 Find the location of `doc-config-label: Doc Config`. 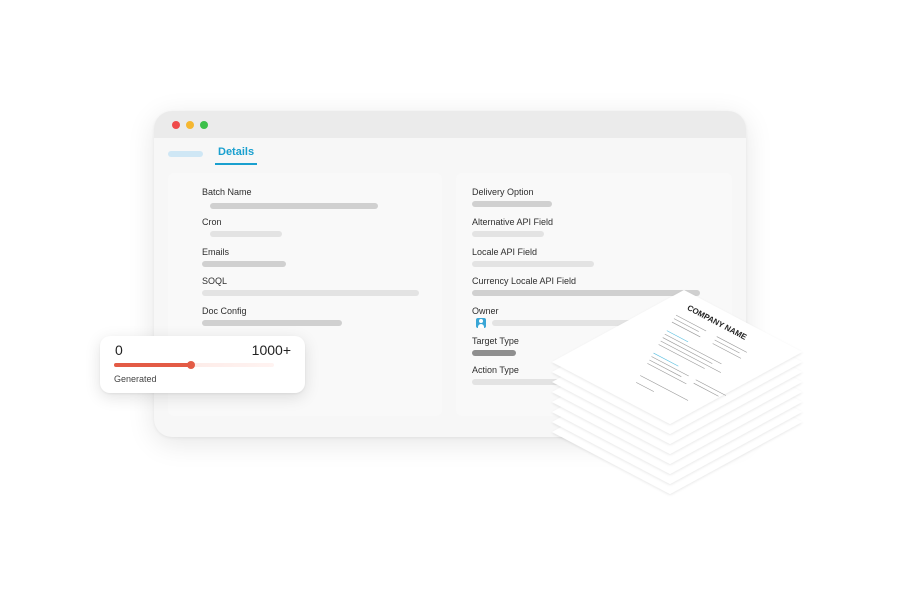

doc-config-label: Doc Config is located at coordinates (224, 311).